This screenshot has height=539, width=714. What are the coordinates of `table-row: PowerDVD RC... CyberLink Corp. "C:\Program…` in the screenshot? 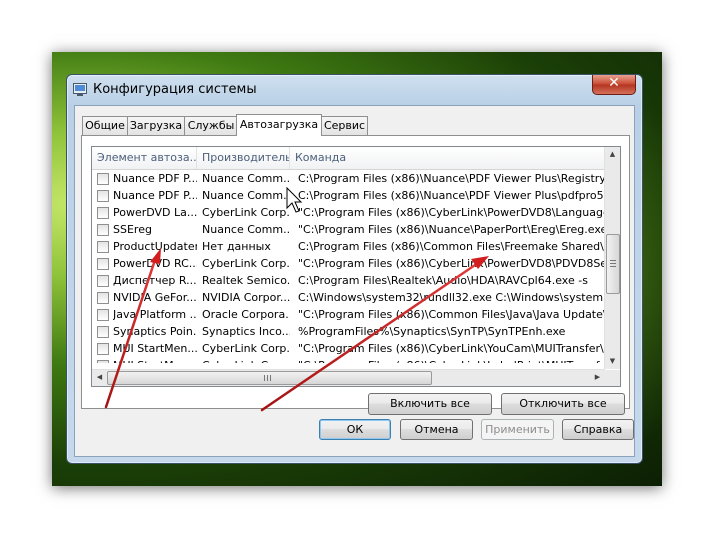 It's located at (348, 263).